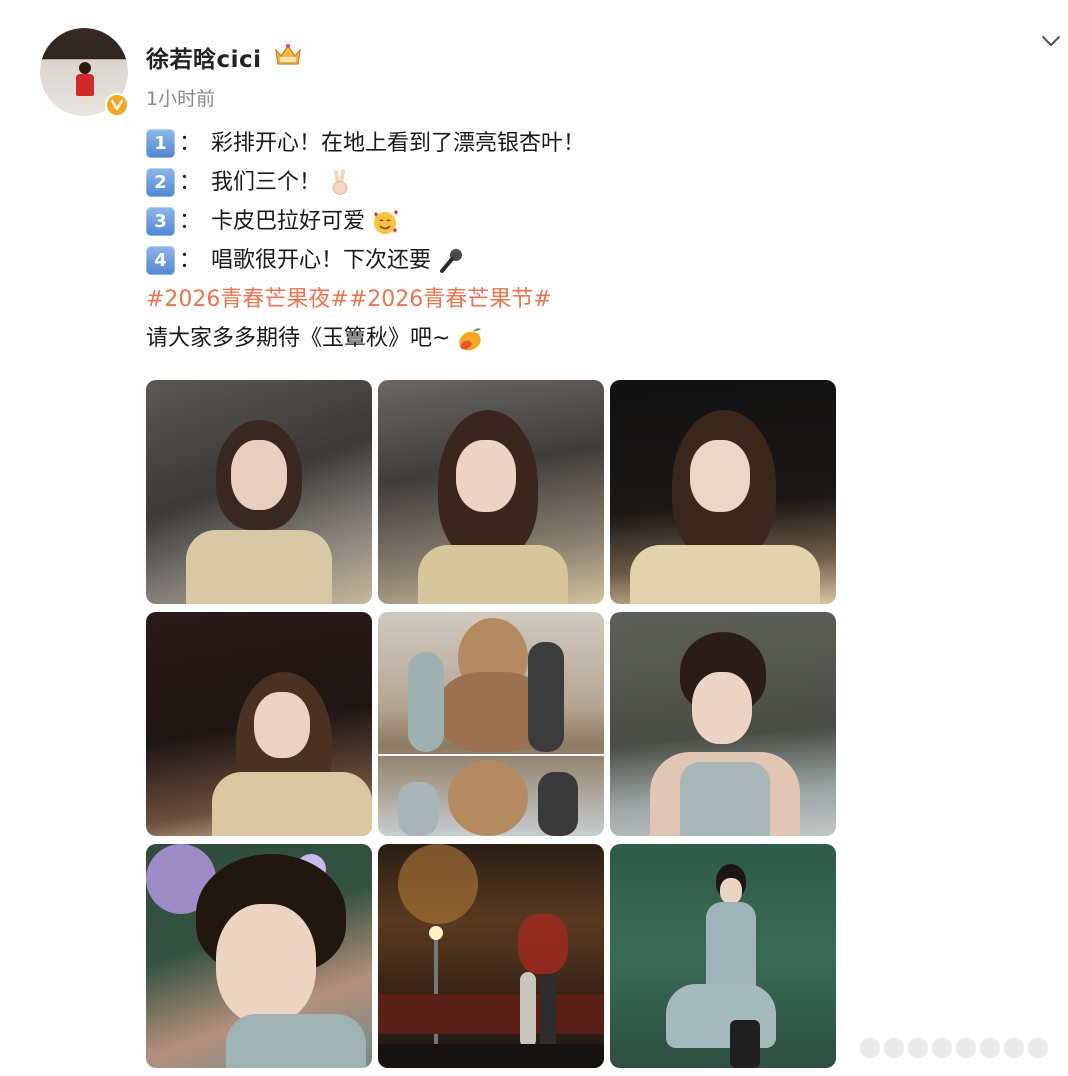  I want to click on victory-hand-emoji, so click(340, 181).